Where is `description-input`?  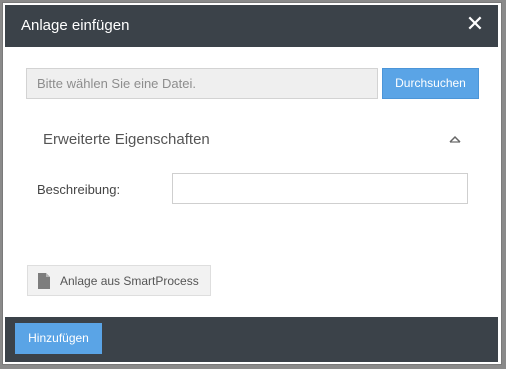
description-input is located at coordinates (320, 188).